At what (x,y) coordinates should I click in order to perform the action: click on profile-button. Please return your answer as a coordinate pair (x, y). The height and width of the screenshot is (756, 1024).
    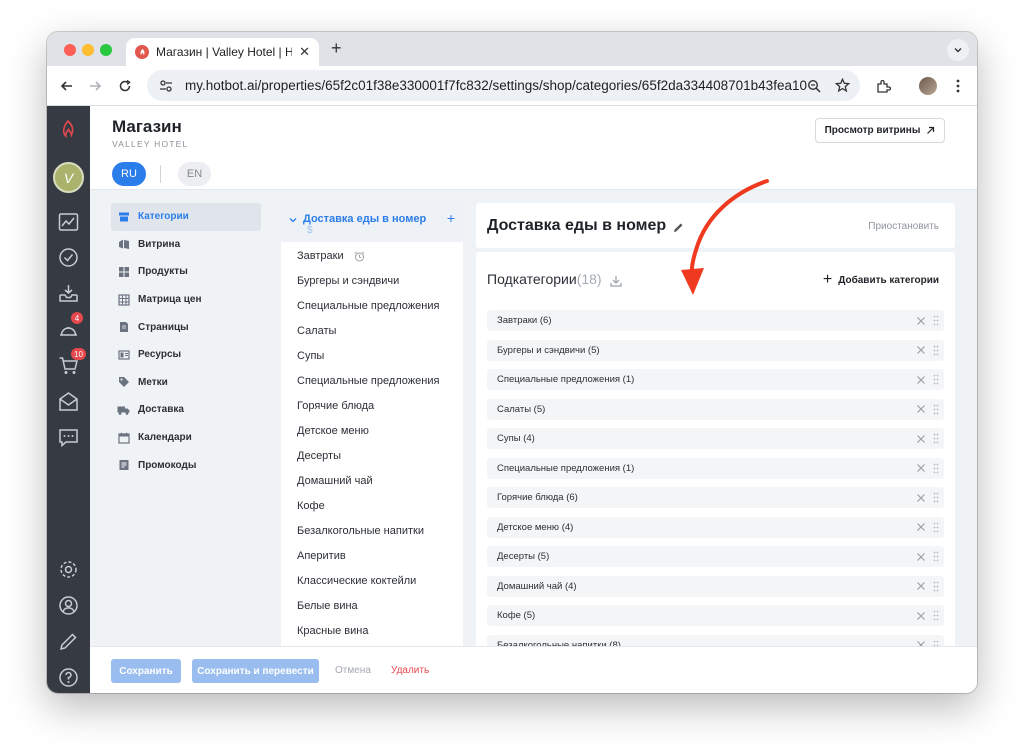
    Looking at the image, I should click on (928, 86).